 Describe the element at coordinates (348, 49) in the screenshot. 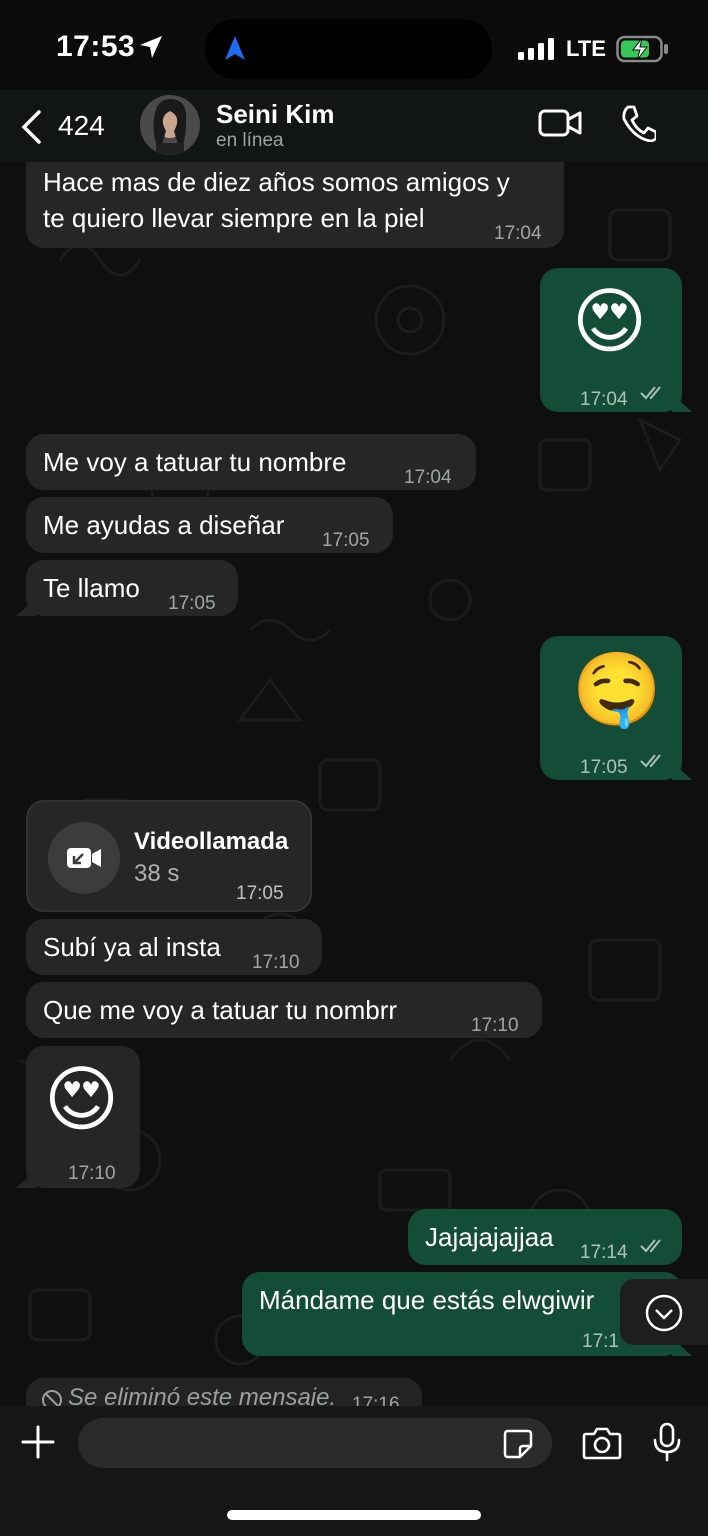

I see `dynamic-island` at that location.